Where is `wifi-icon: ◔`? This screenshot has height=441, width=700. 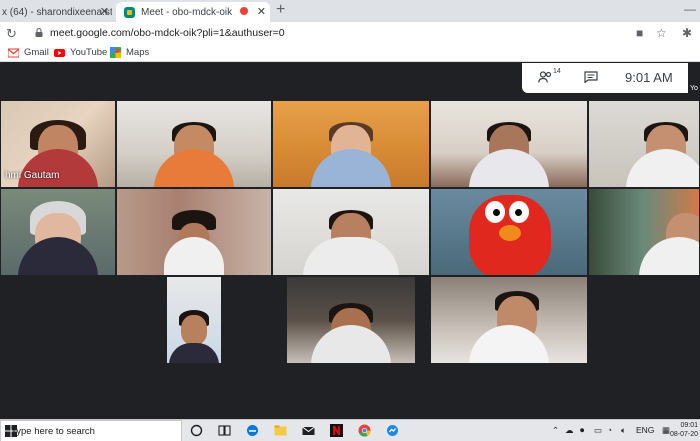 wifi-icon: ◔ is located at coordinates (609, 430).